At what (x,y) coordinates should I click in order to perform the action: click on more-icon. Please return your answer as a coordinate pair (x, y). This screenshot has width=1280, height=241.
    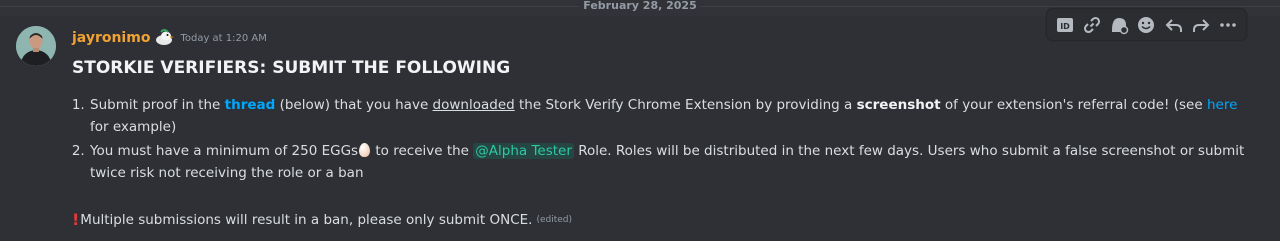
    Looking at the image, I should click on (1228, 24).